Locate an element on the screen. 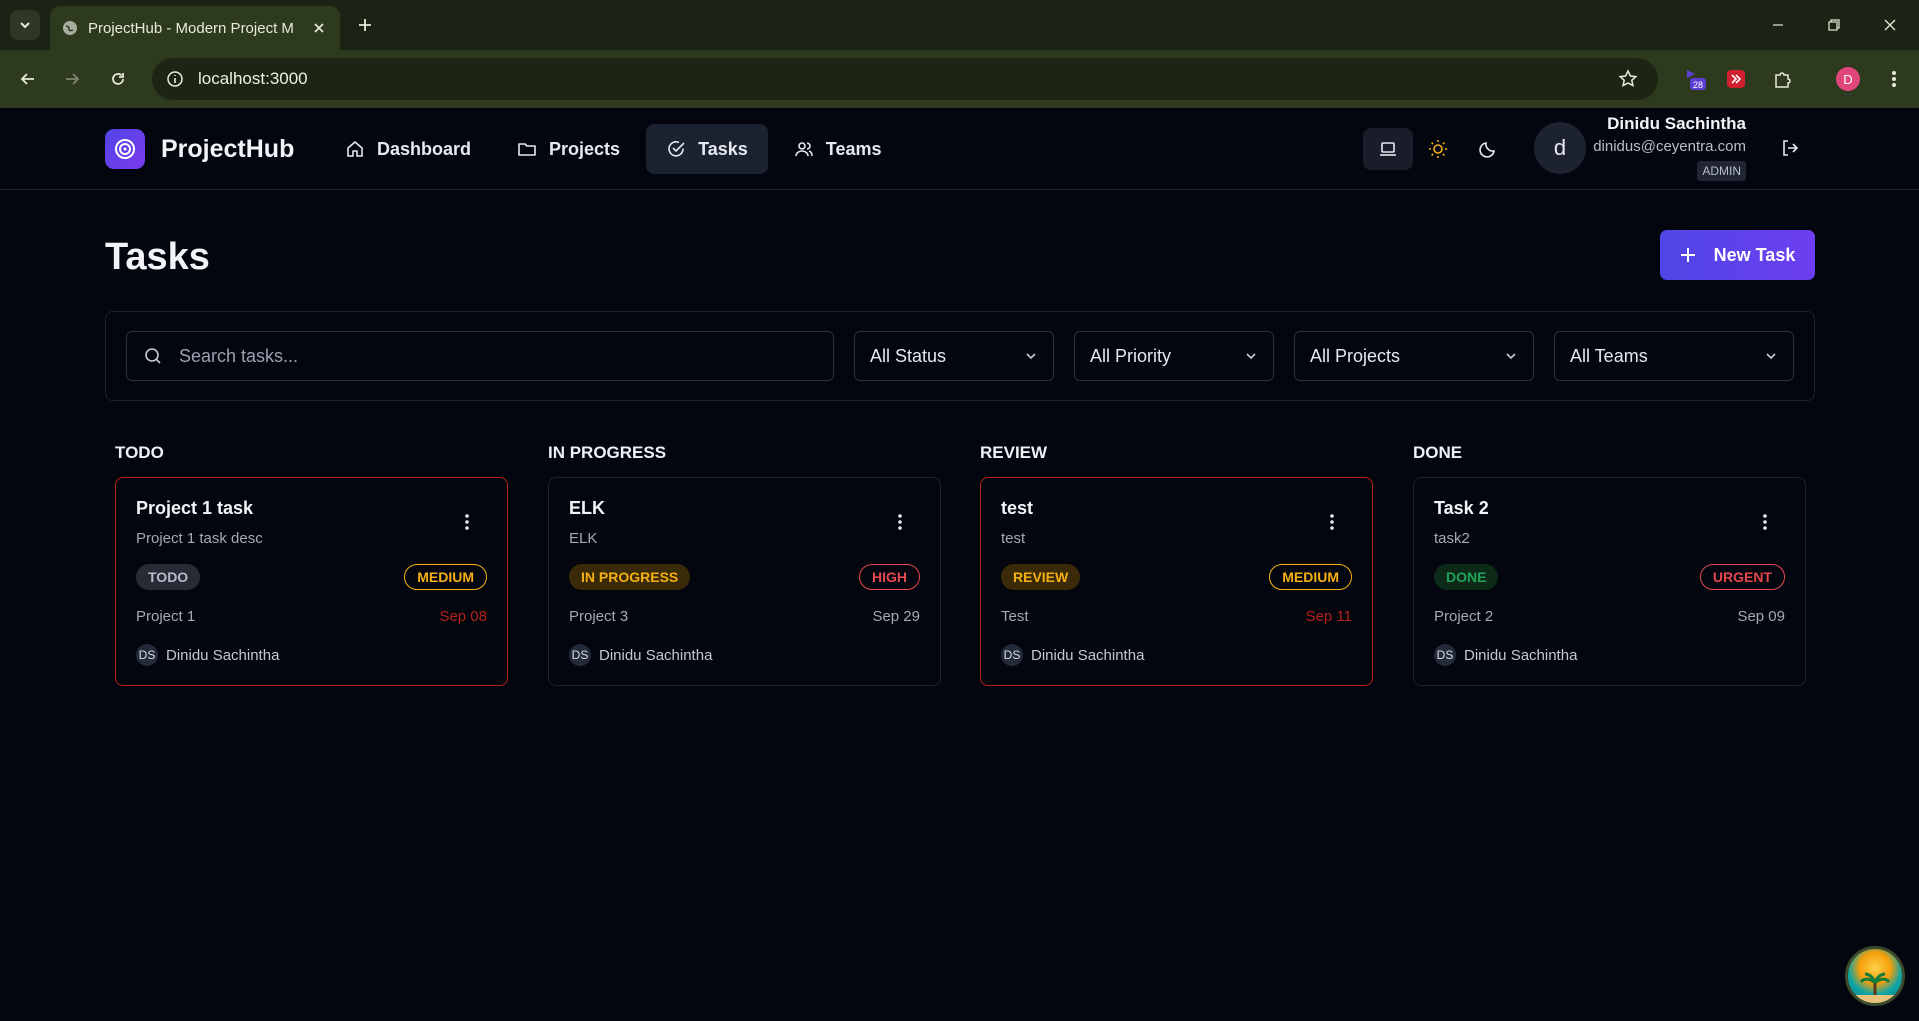  star-icon is located at coordinates (1628, 78).